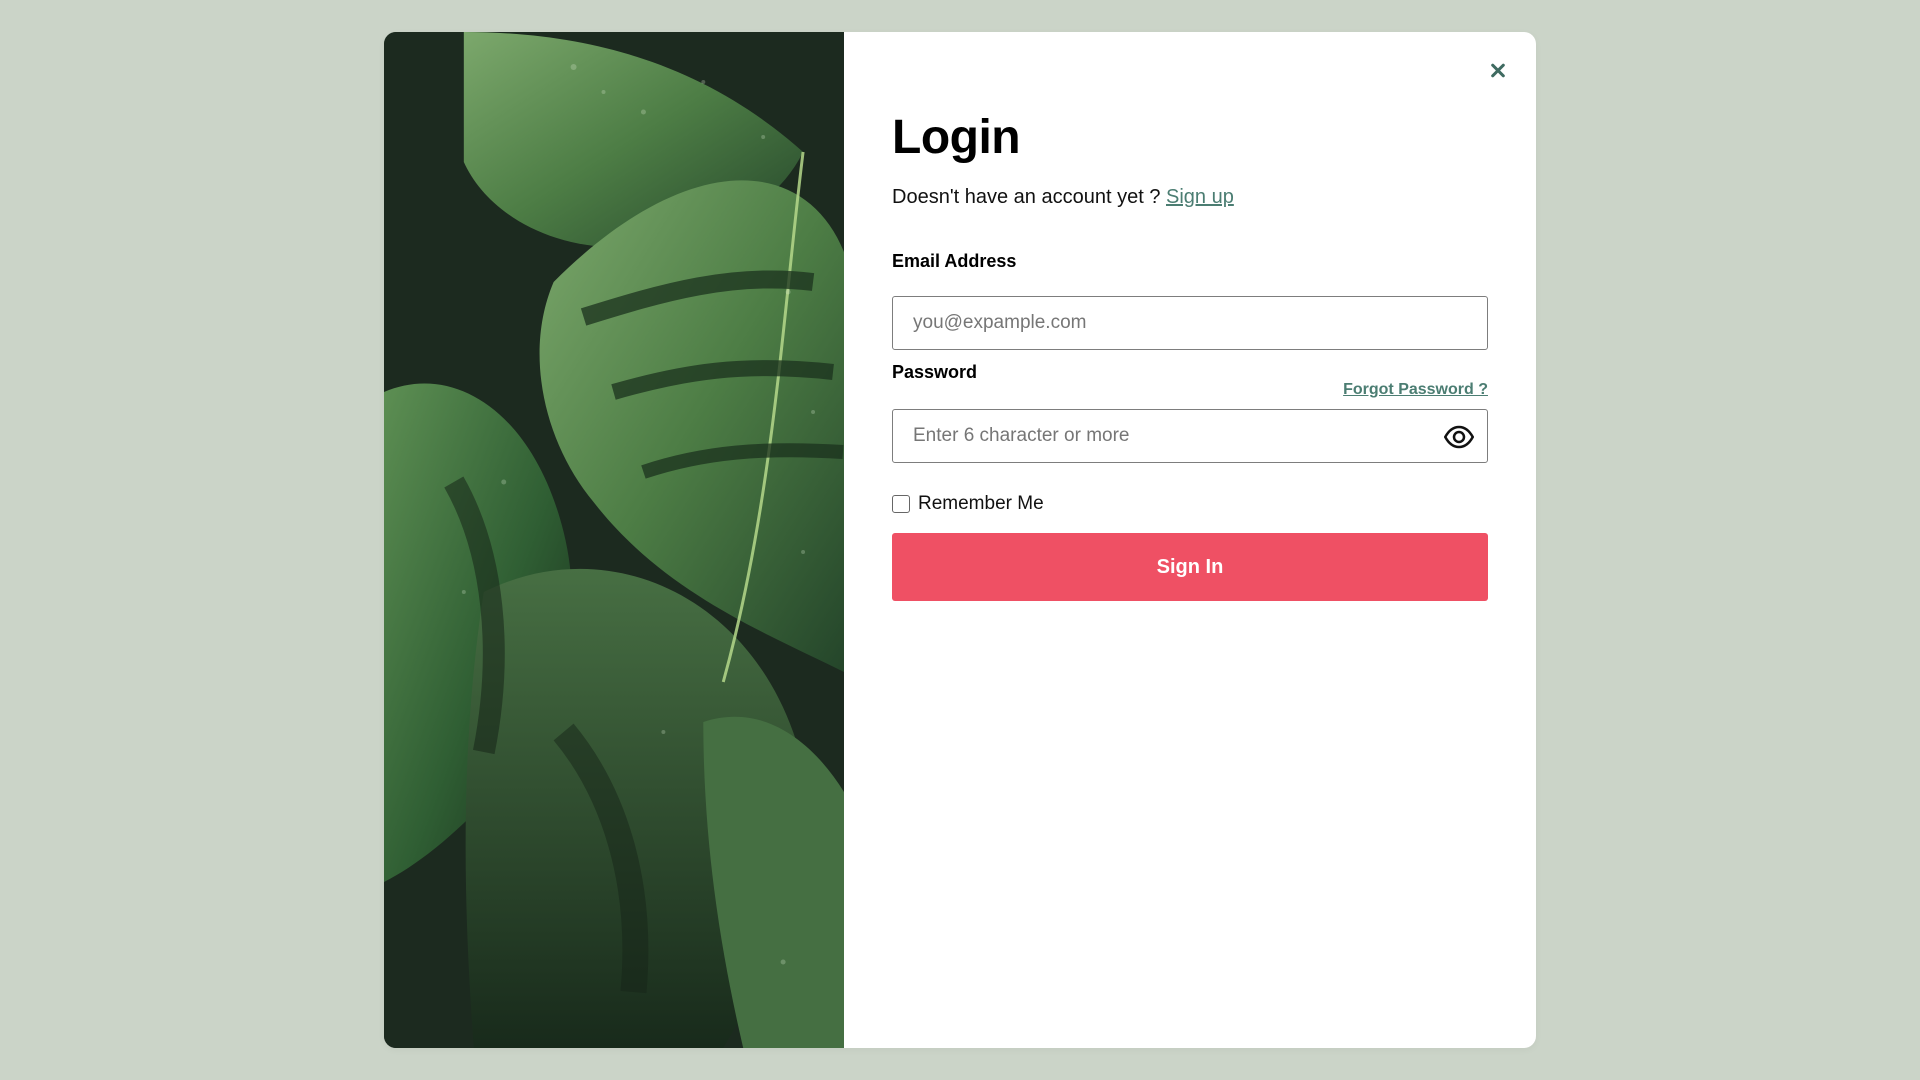 This screenshot has height=1080, width=1920. I want to click on close-icon, so click(1498, 70).